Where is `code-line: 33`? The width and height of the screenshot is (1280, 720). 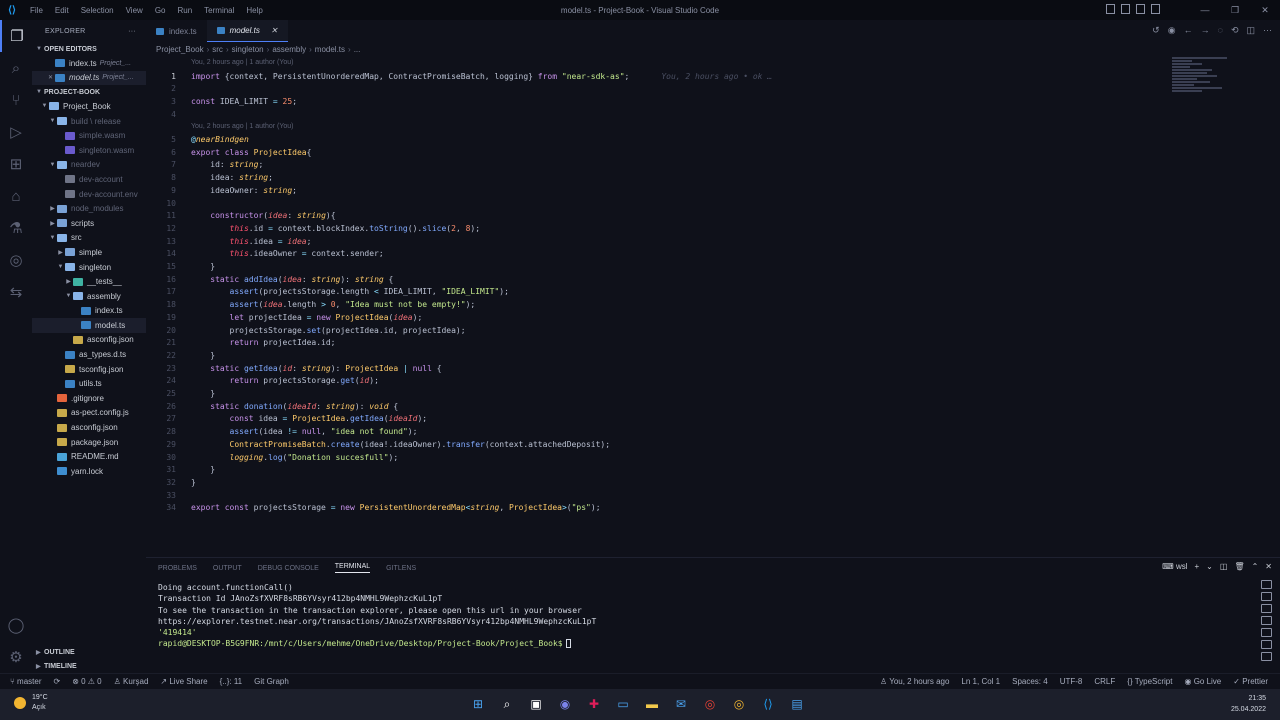
code-line: 33 is located at coordinates (666, 496).